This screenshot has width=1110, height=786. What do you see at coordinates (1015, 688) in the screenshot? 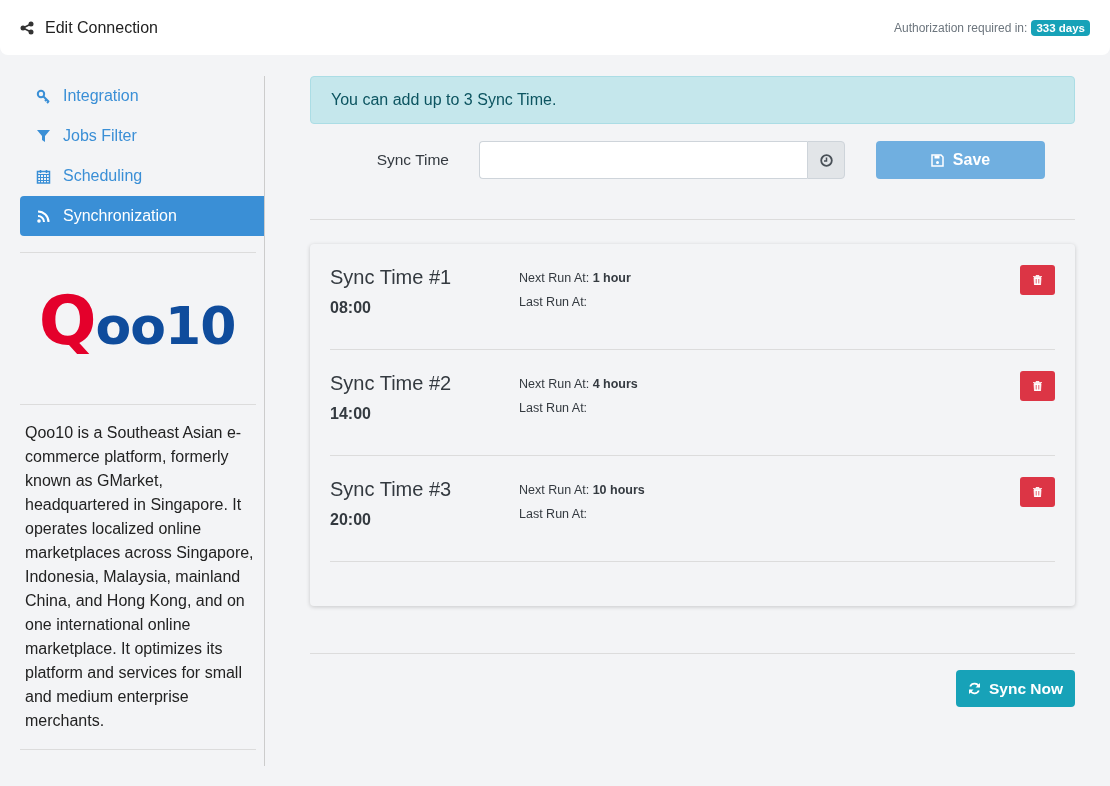
I see `sync-now-button: Sync Now` at bounding box center [1015, 688].